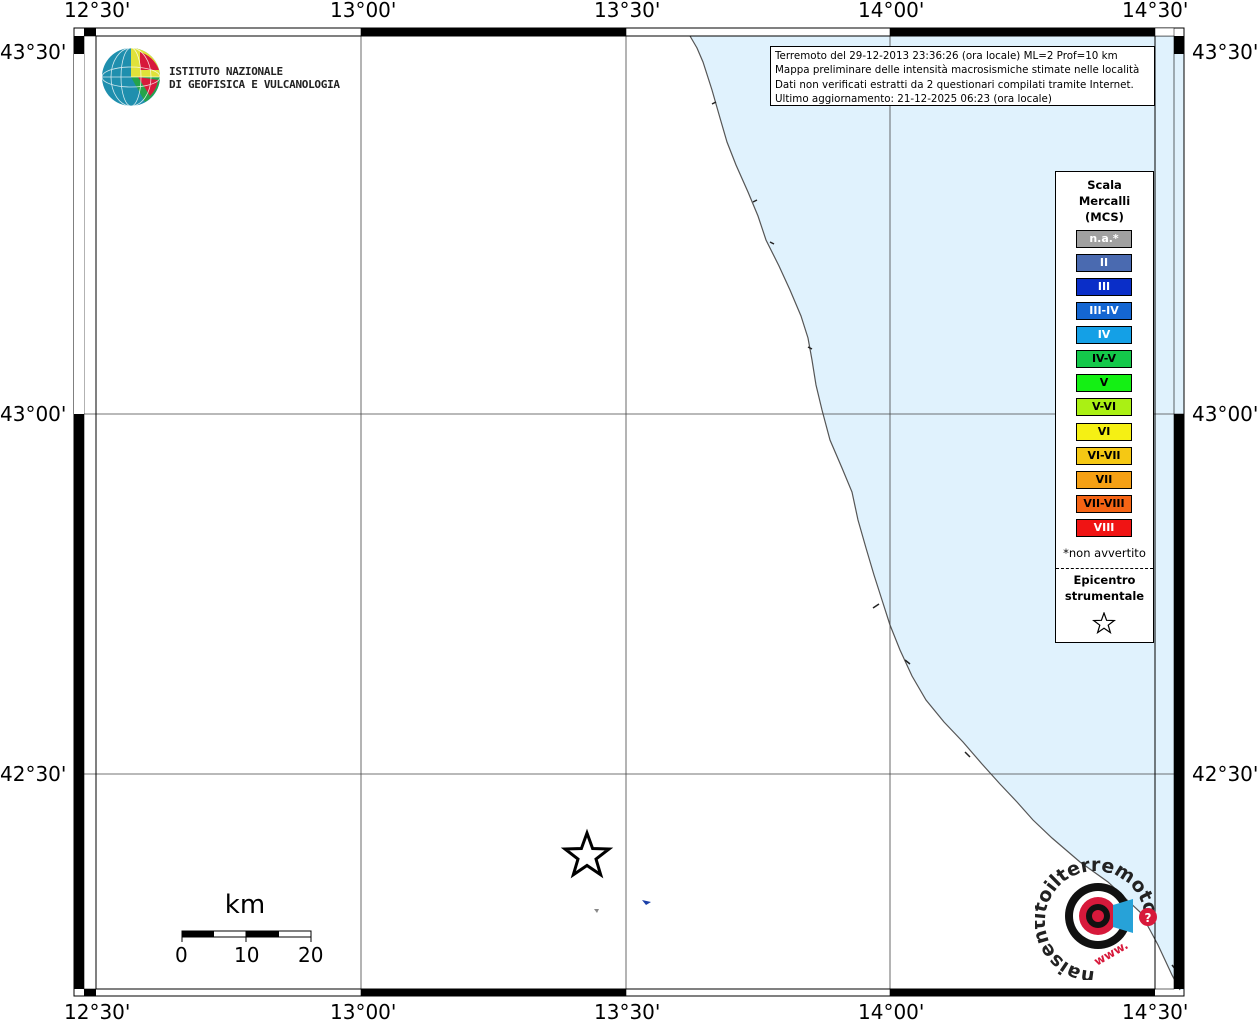  I want to click on lon-tick-top-5: 14°30', so click(1155, 11).